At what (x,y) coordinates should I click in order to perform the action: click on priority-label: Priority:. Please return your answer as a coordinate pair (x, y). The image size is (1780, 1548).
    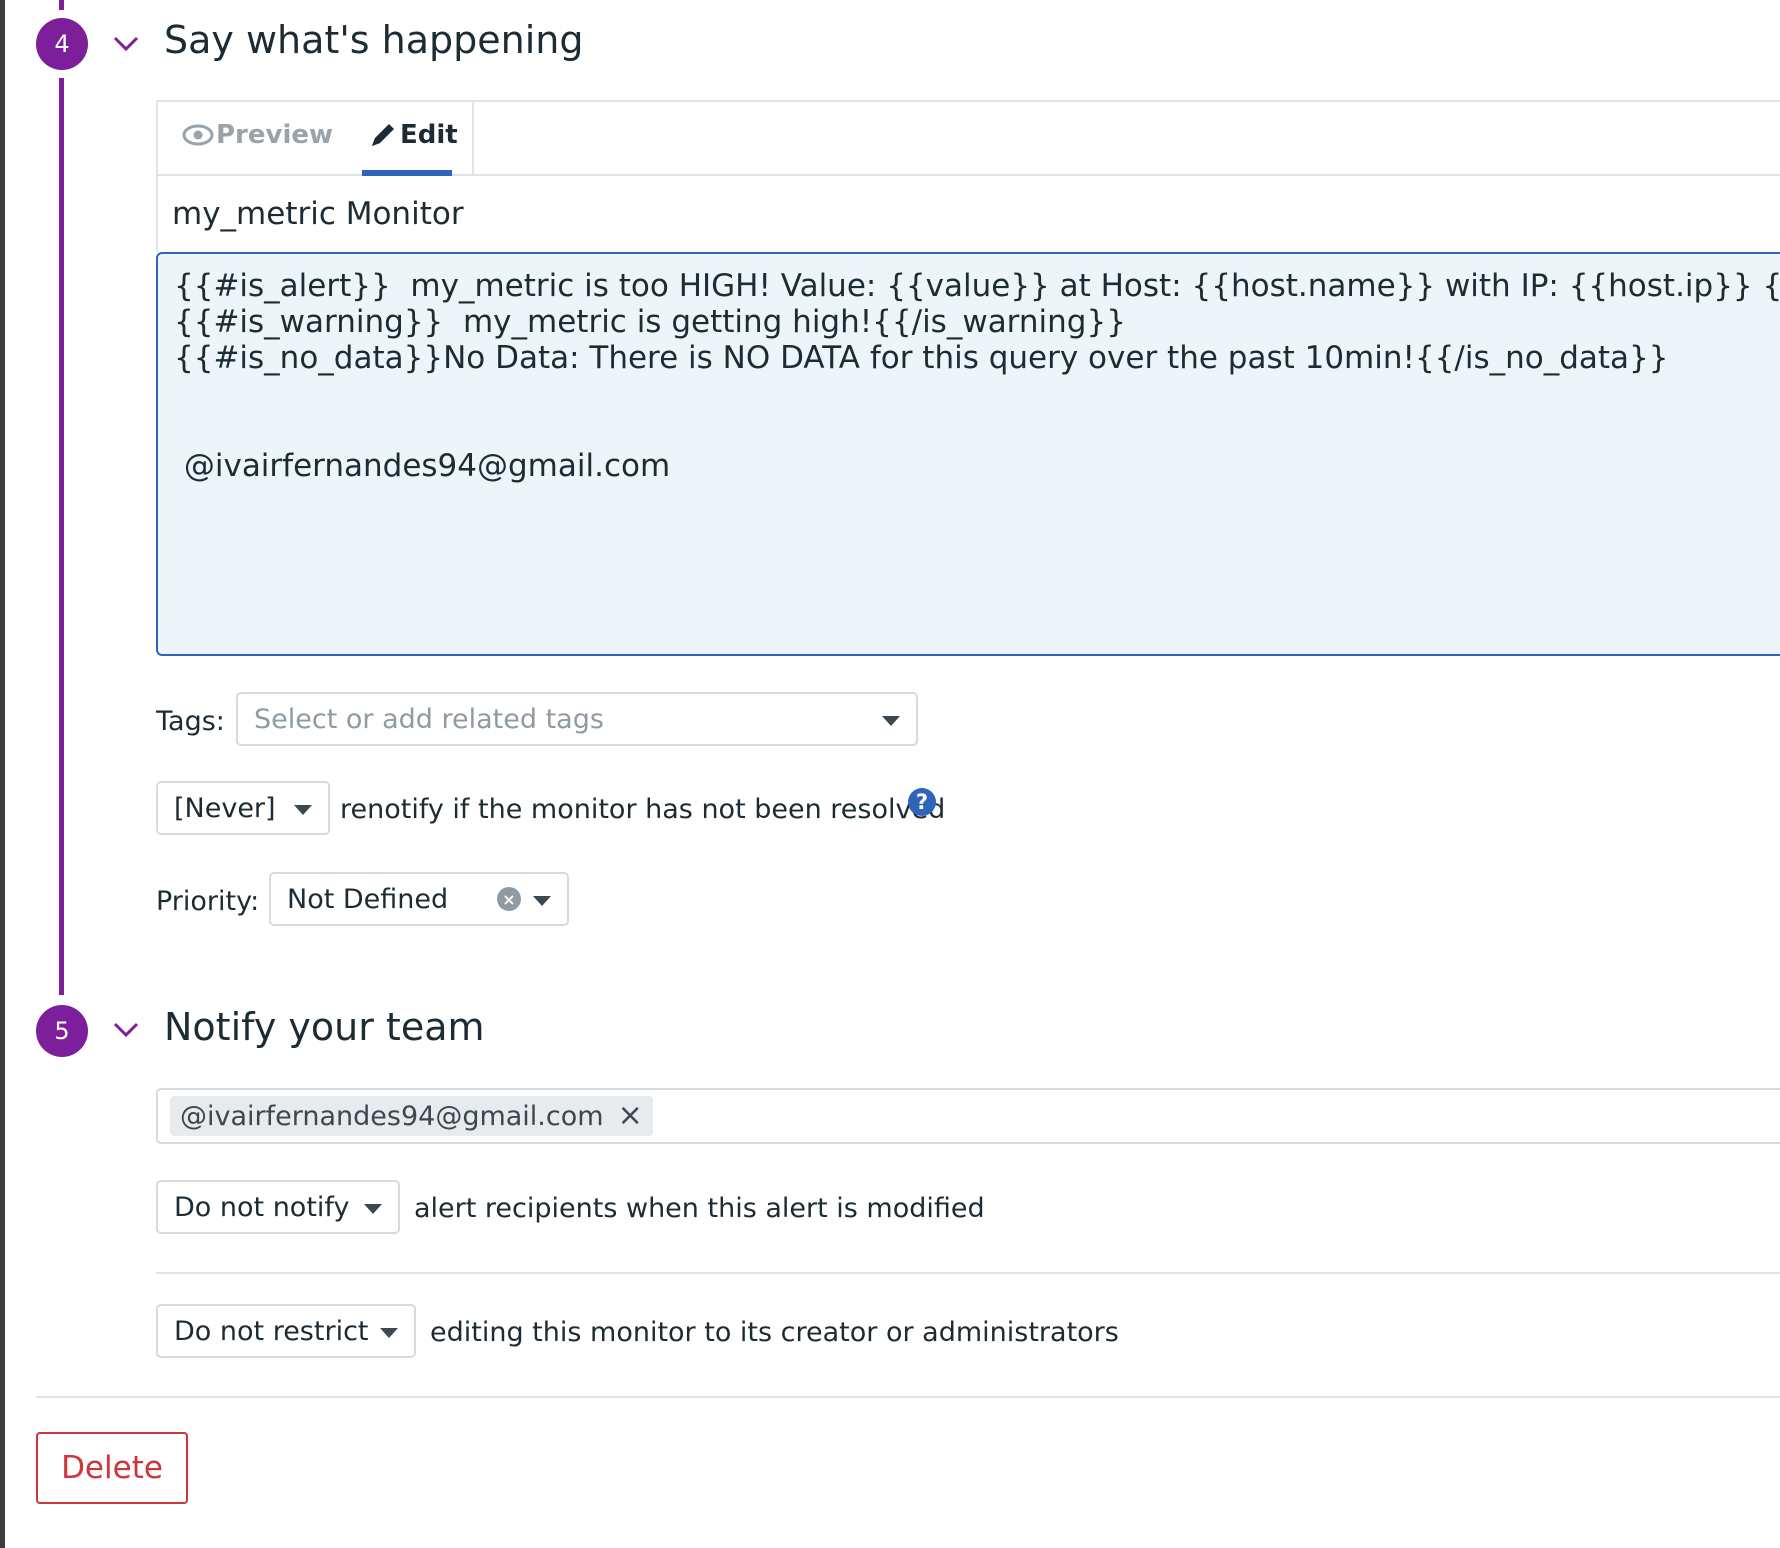
    Looking at the image, I should click on (208, 901).